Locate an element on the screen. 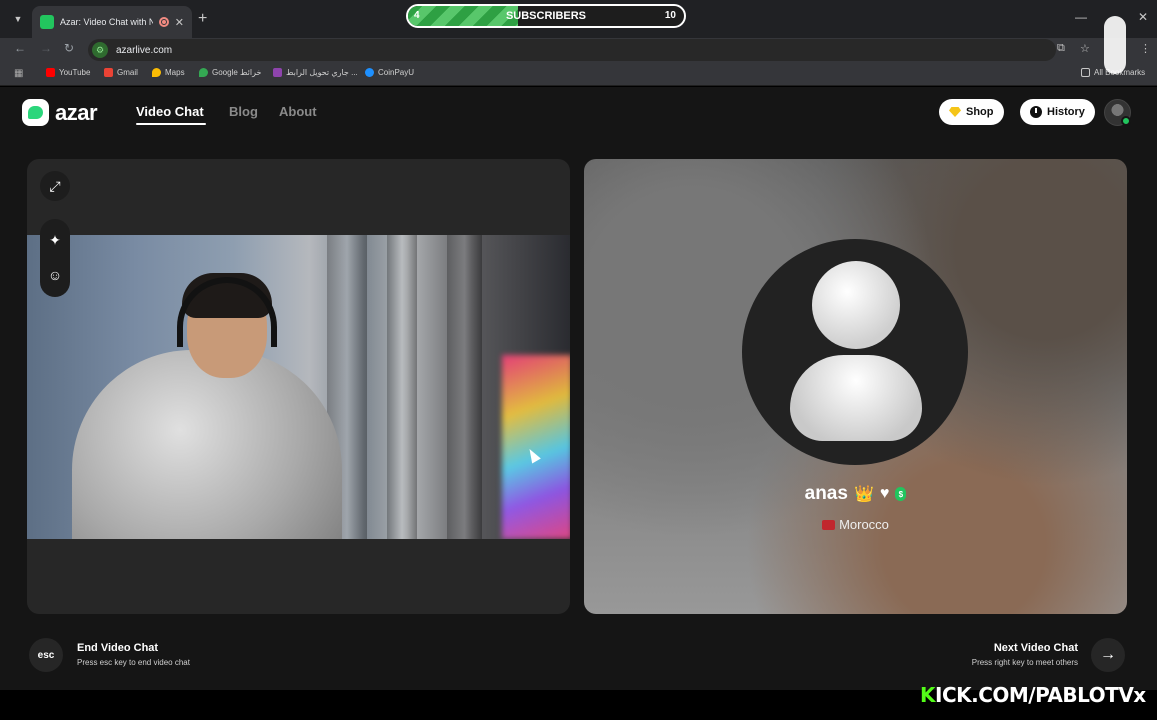 This screenshot has width=1157, height=720. coinpayu-icon is located at coordinates (369, 72).